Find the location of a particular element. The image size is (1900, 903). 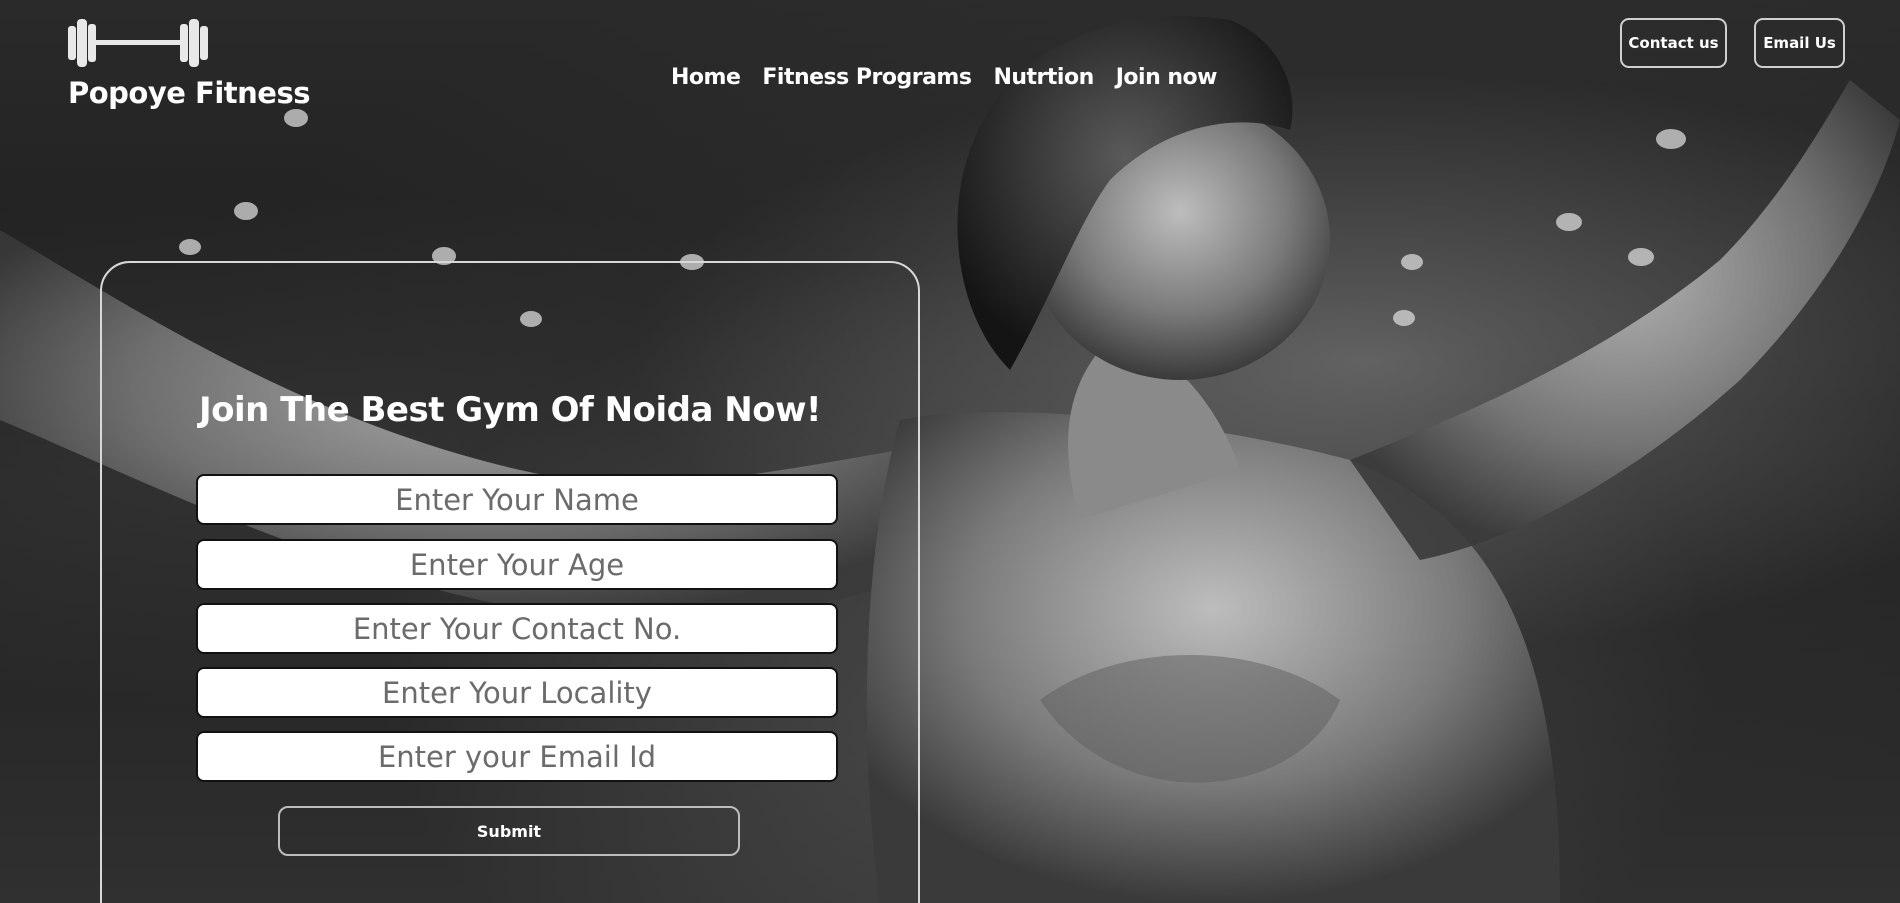

site-logo: Popoye Fitness is located at coordinates (189, 63).